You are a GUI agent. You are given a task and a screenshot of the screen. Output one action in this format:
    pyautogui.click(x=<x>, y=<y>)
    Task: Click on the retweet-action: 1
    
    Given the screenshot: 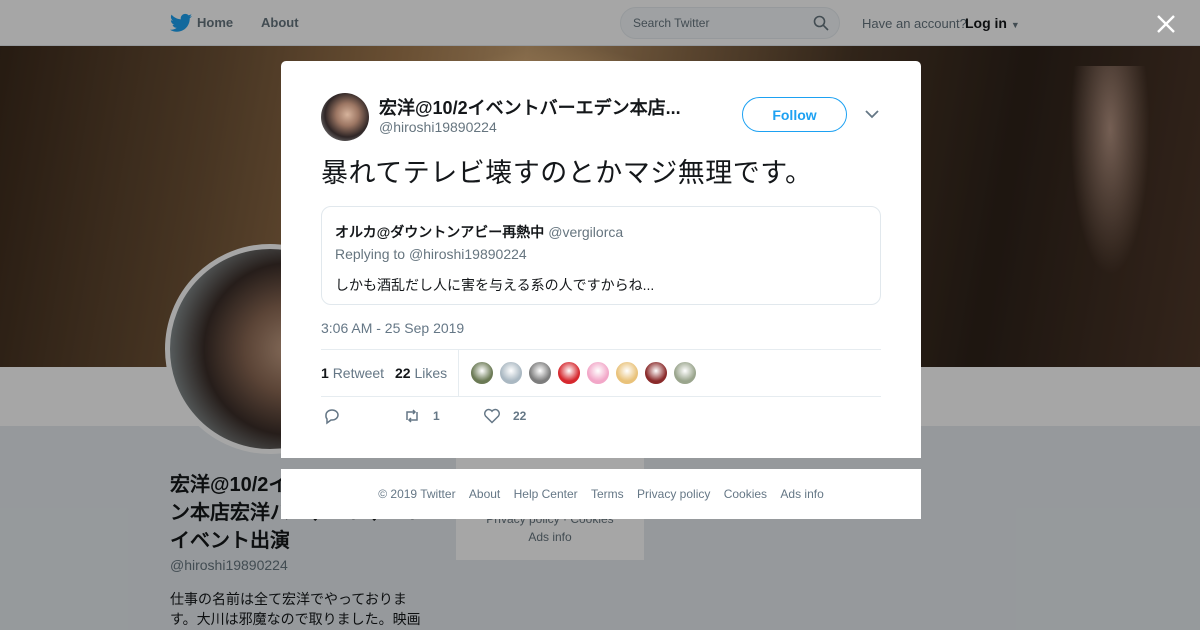 What is the action you would take?
    pyautogui.click(x=421, y=416)
    